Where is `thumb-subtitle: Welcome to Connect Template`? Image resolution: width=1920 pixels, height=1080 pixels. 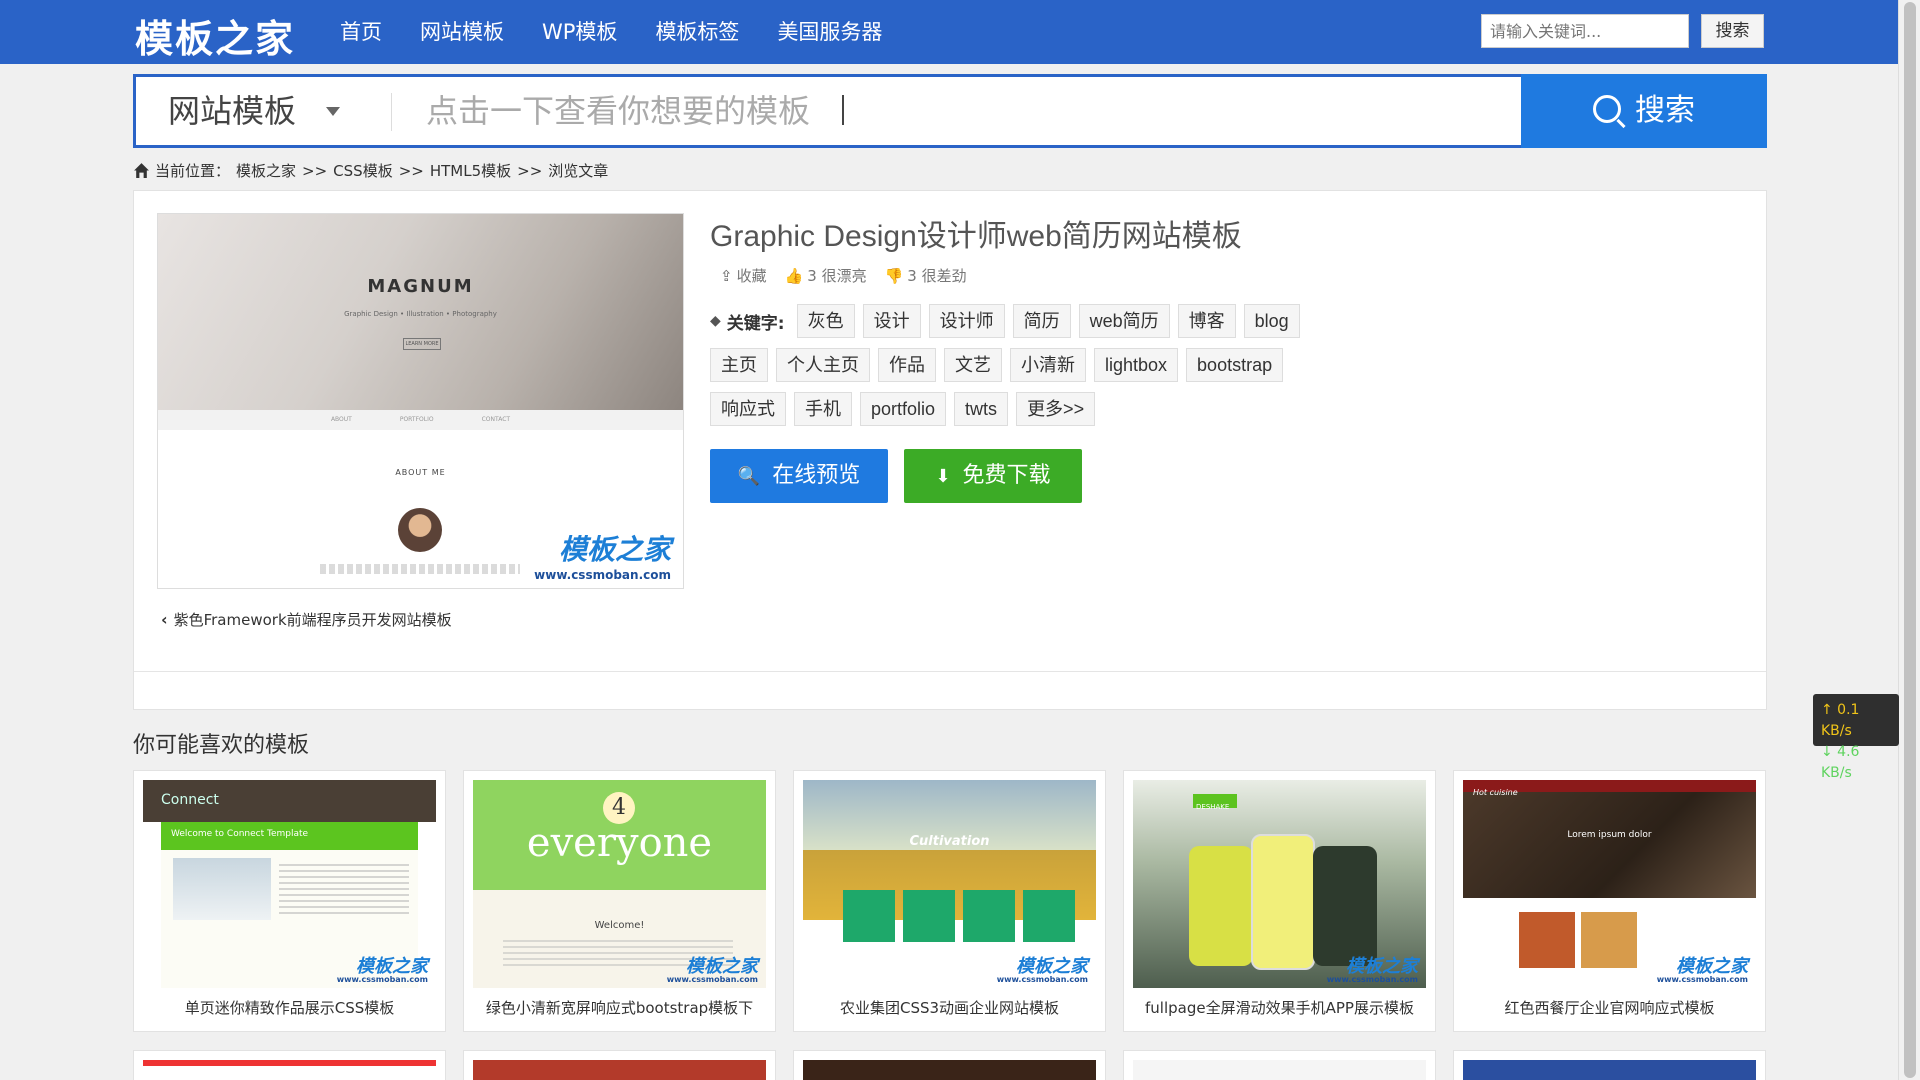
thumb-subtitle: Welcome to Connect Template is located at coordinates (240, 834).